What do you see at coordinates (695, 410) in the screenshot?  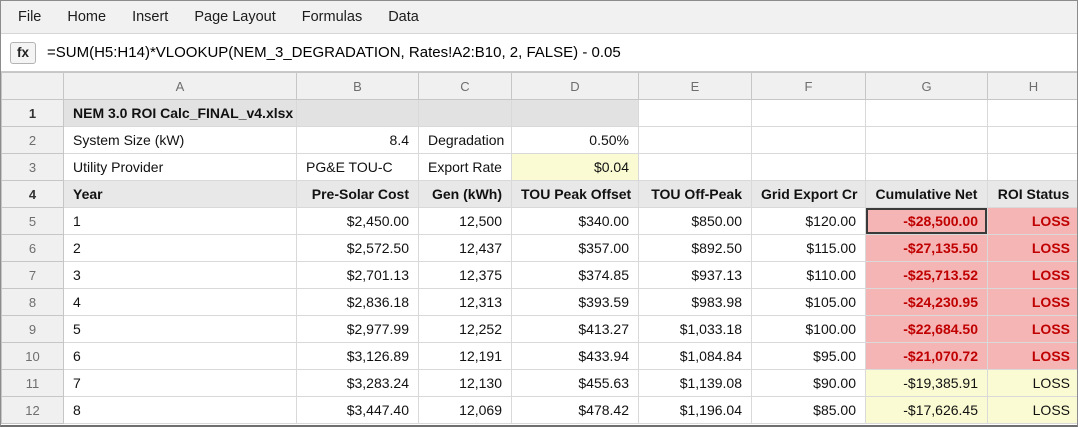 I see `cell-tou-off-peak: $1,196.04` at bounding box center [695, 410].